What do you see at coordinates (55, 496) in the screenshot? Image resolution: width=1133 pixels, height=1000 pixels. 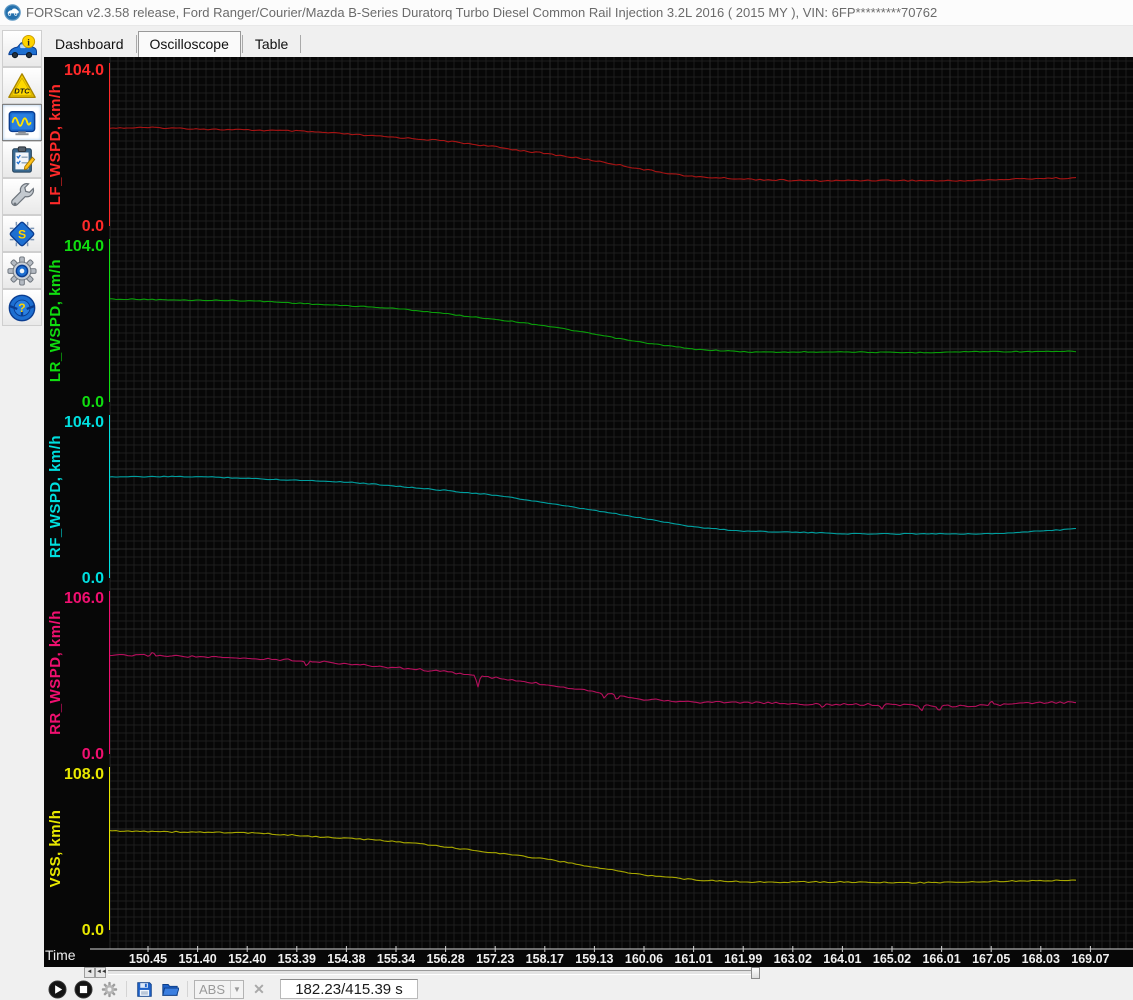 I see `svg-text: RF_WSPD, km/h` at bounding box center [55, 496].